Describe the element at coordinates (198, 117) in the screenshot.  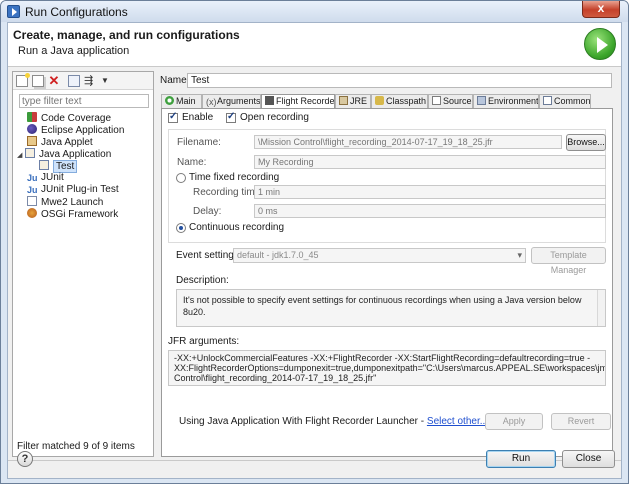
I see `enable-label: Enable` at that location.